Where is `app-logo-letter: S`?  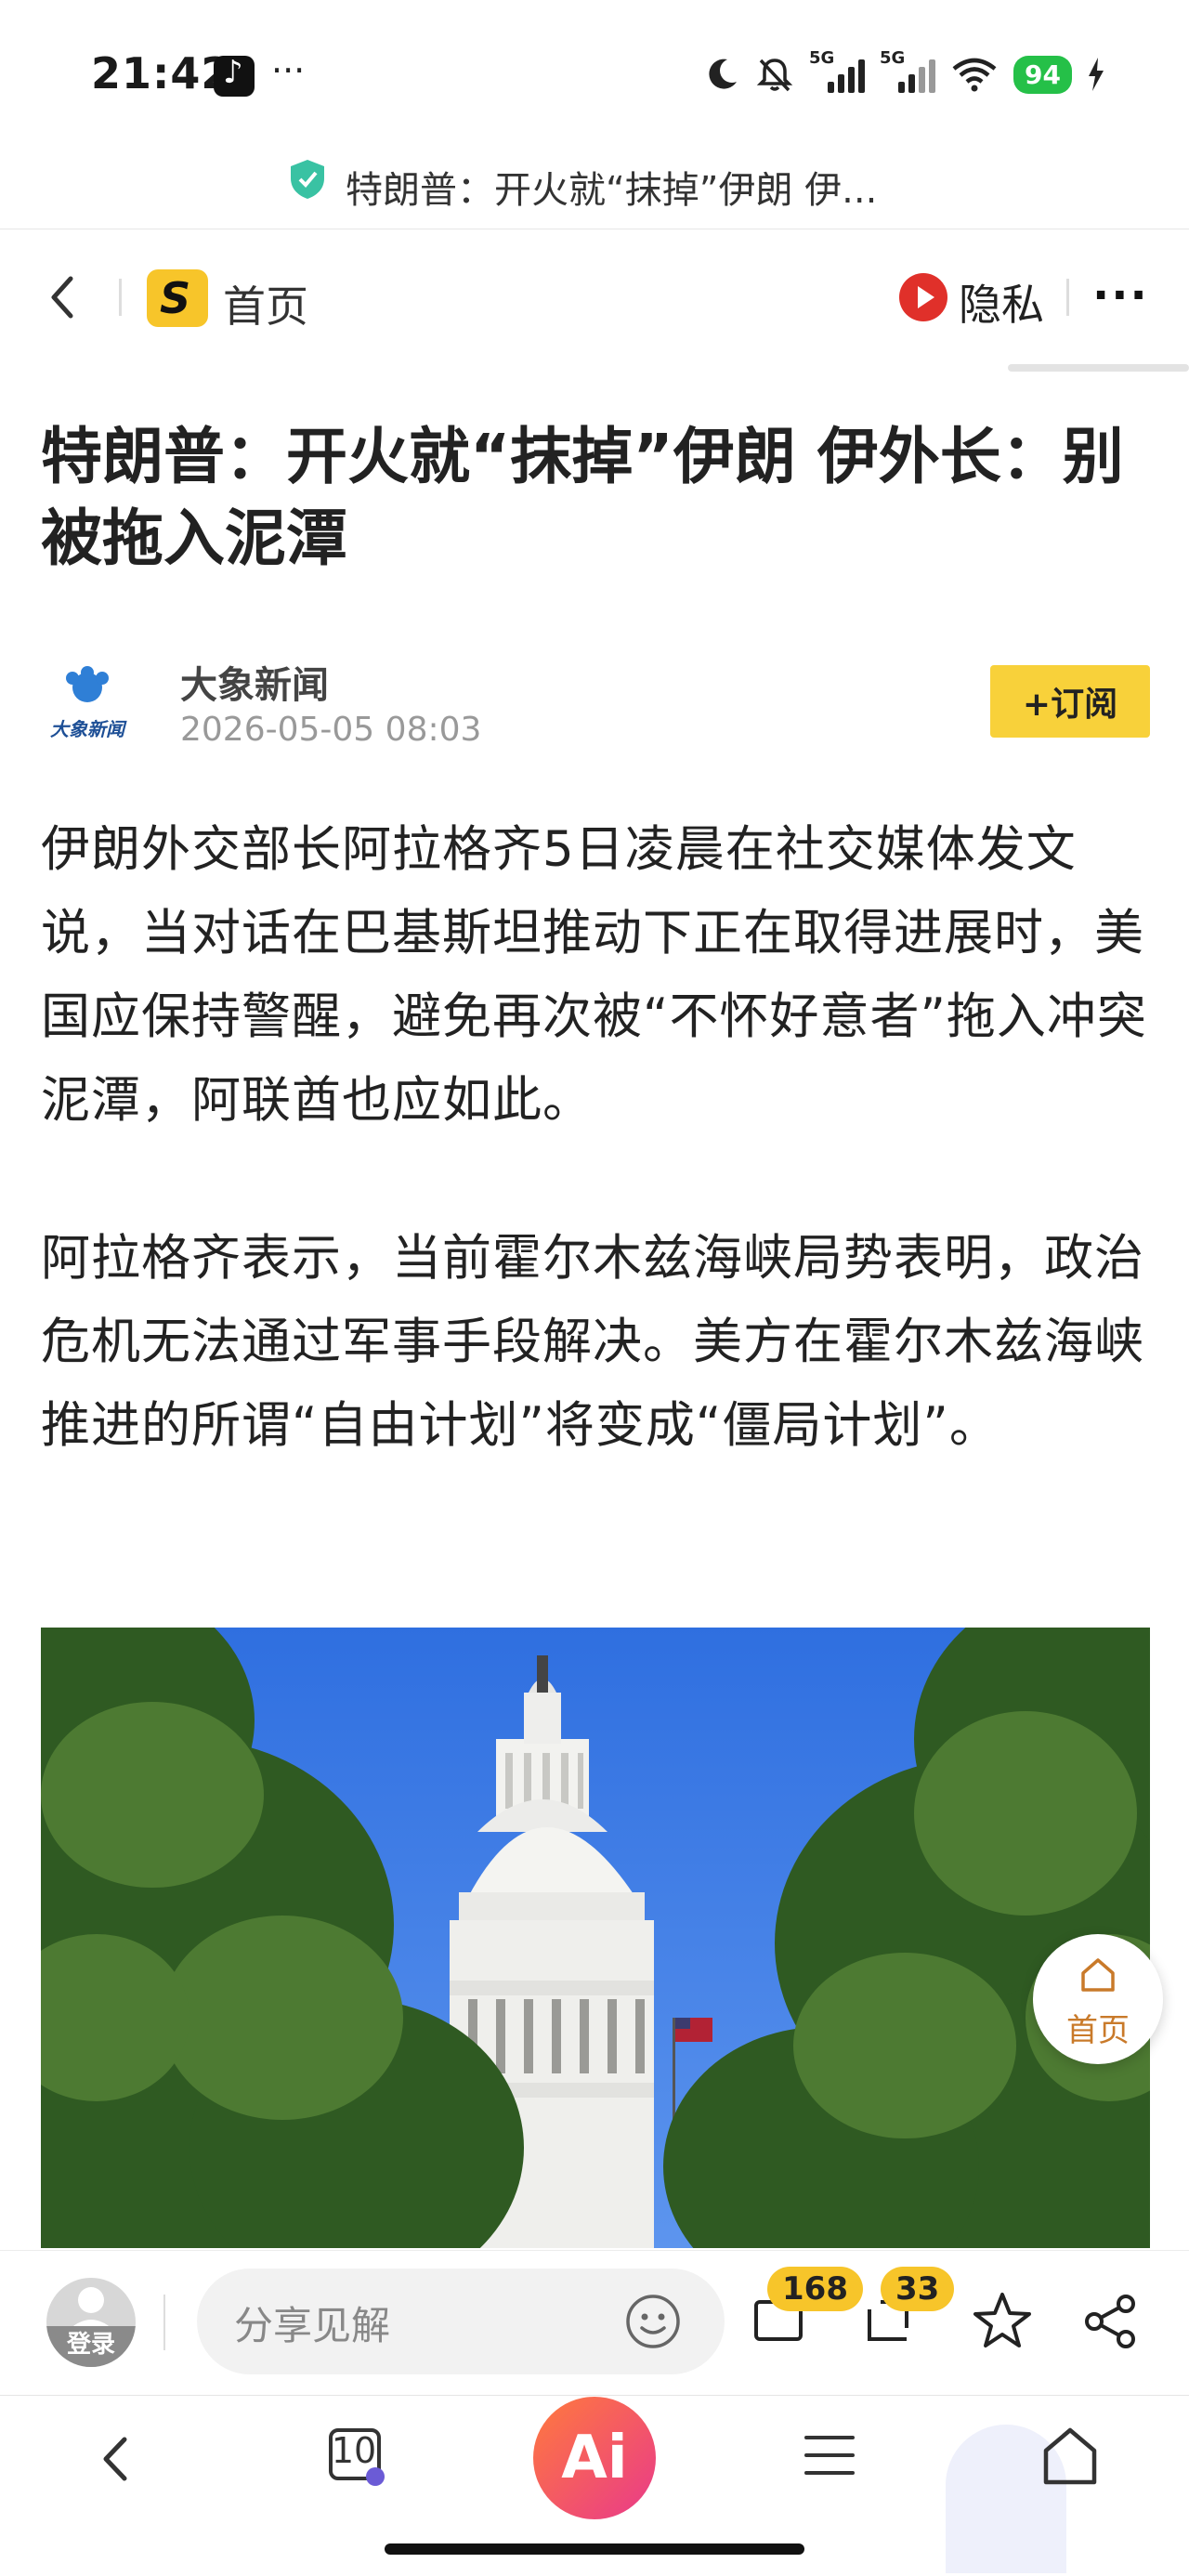 app-logo-letter: S is located at coordinates (175, 298).